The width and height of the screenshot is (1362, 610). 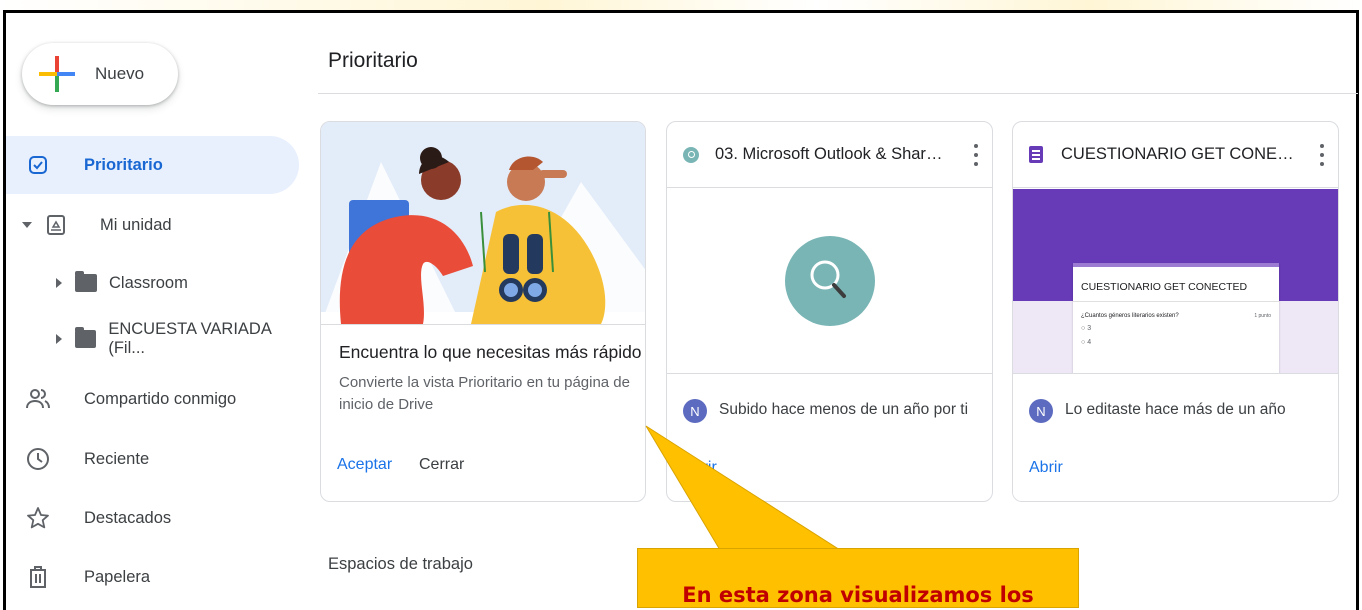 I want to click on card-footer: N Lo editaste hace más de un año Abrir, so click(x=1175, y=437).